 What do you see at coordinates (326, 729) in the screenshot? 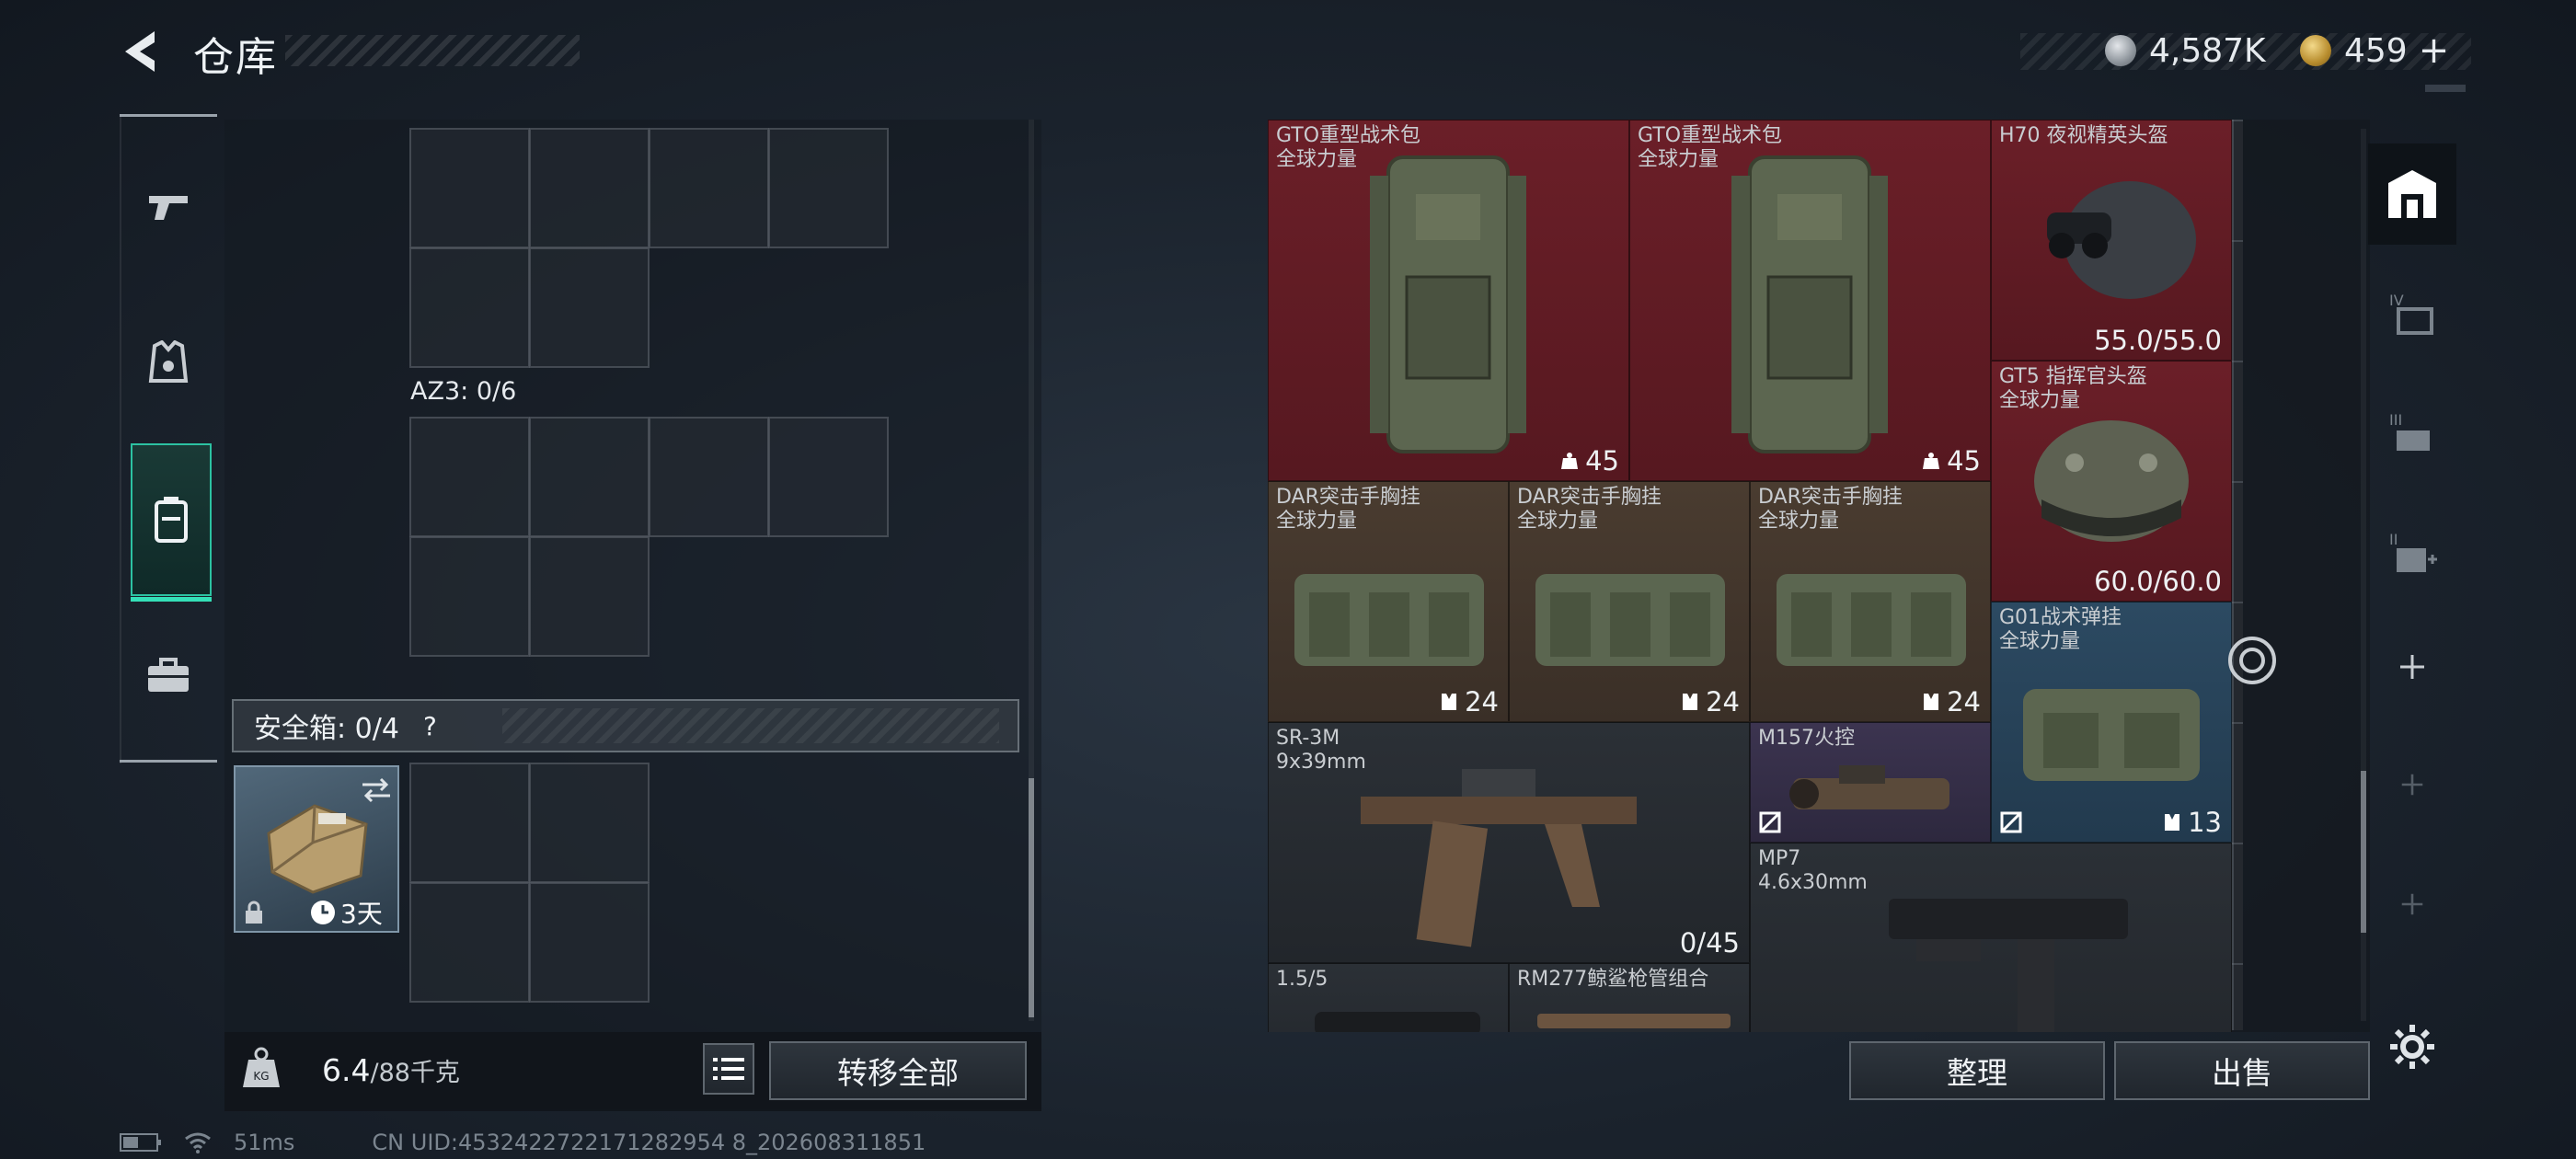
I see `safe-box-label: 安全箱: 0/4` at bounding box center [326, 729].